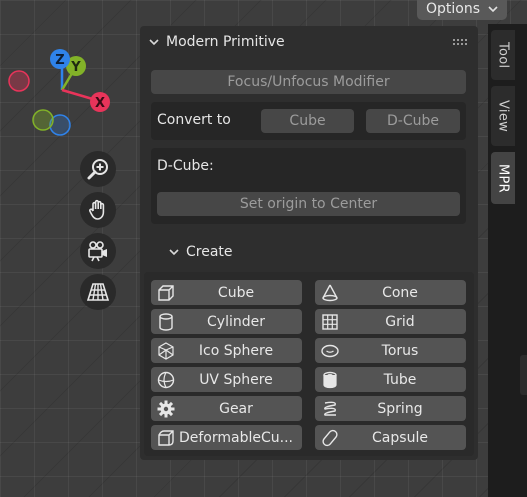  What do you see at coordinates (400, 321) in the screenshot?
I see `create-grid-label: Grid` at bounding box center [400, 321].